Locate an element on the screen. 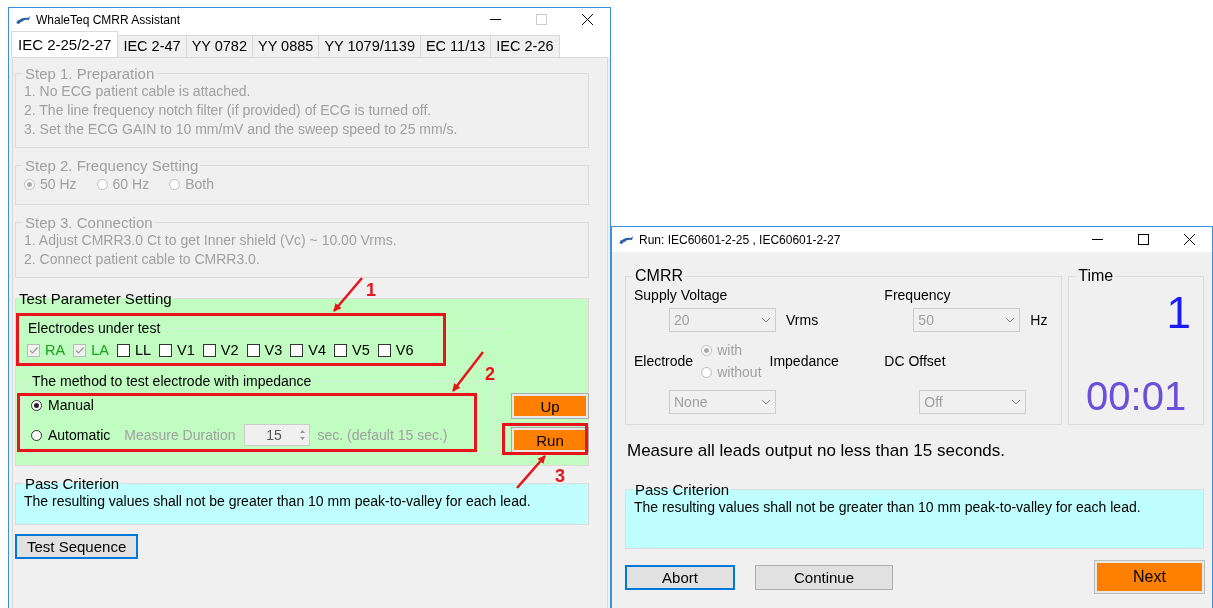 The image size is (1213, 608). instruction-text: Measure all leads output no less than 15 seconds. is located at coordinates (817, 451).